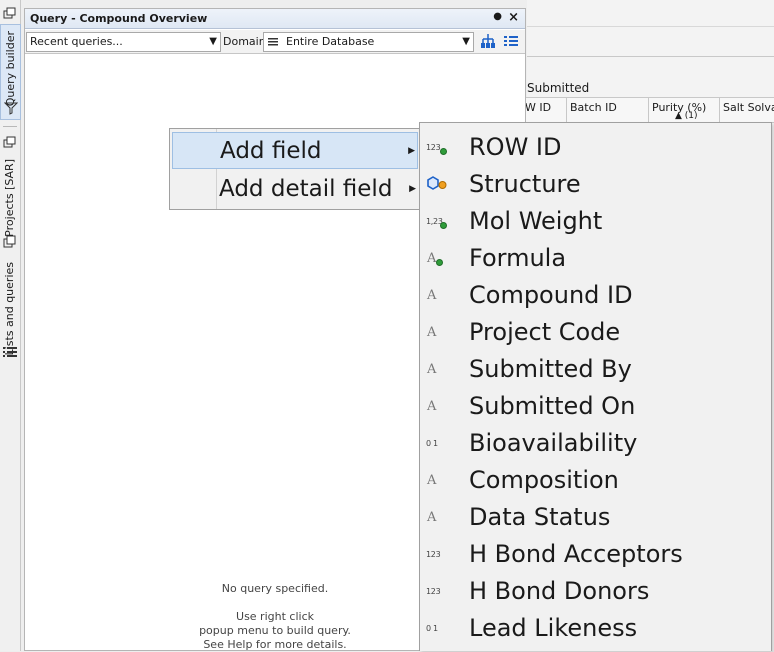 Image resolution: width=774 pixels, height=652 pixels. I want to click on menu-item-mol-weight: 1,23 Mol Weight, so click(595, 220).